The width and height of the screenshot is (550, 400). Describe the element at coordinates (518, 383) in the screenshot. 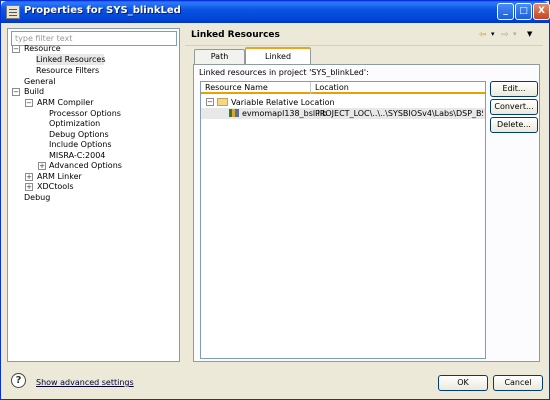

I see `cancel-button: Cancel` at that location.